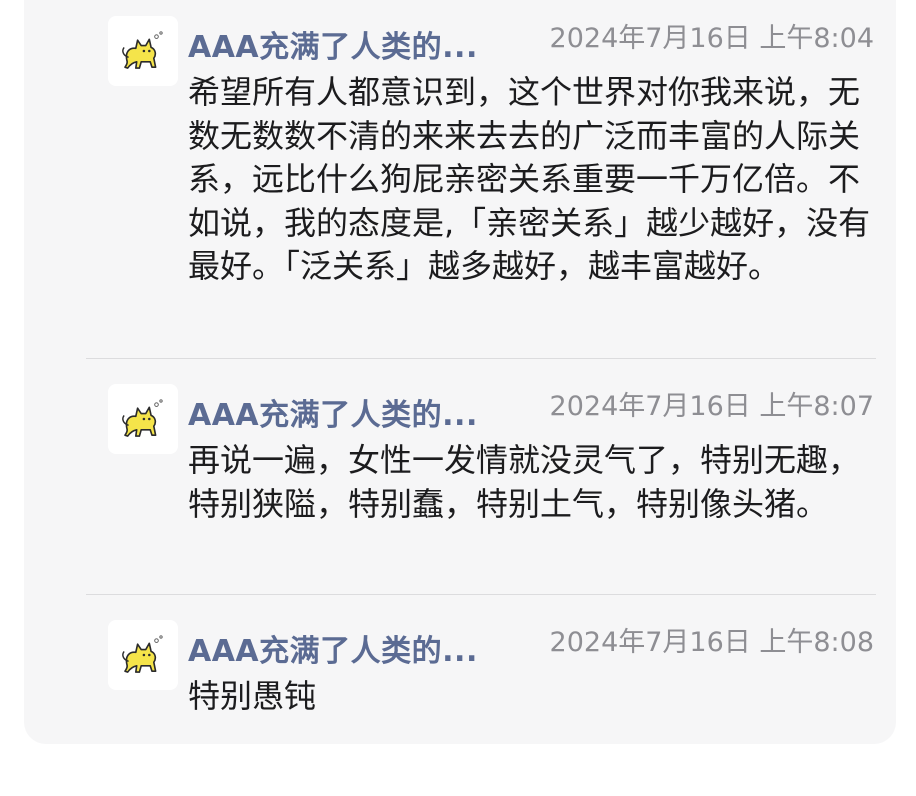 The height and width of the screenshot is (796, 916). What do you see at coordinates (252, 696) in the screenshot?
I see `message-text: 特别愚钝` at bounding box center [252, 696].